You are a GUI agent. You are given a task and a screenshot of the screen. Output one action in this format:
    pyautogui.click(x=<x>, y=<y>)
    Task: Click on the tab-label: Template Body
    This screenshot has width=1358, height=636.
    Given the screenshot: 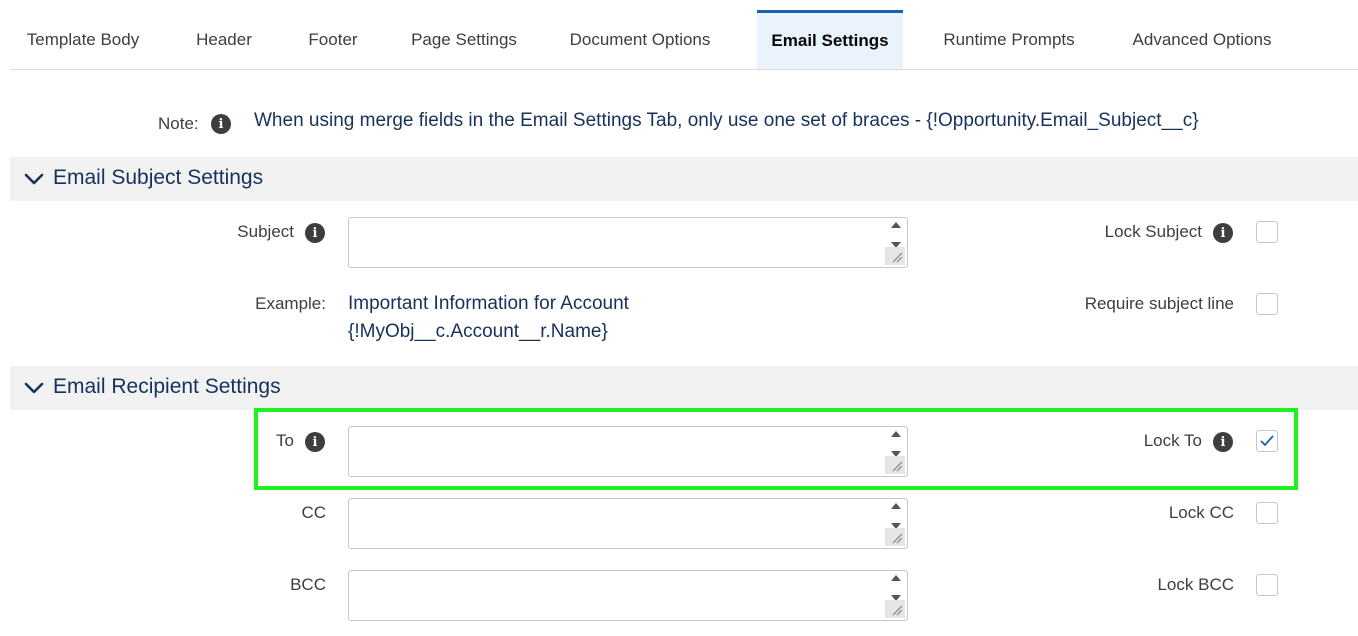 What is the action you would take?
    pyautogui.click(x=83, y=39)
    